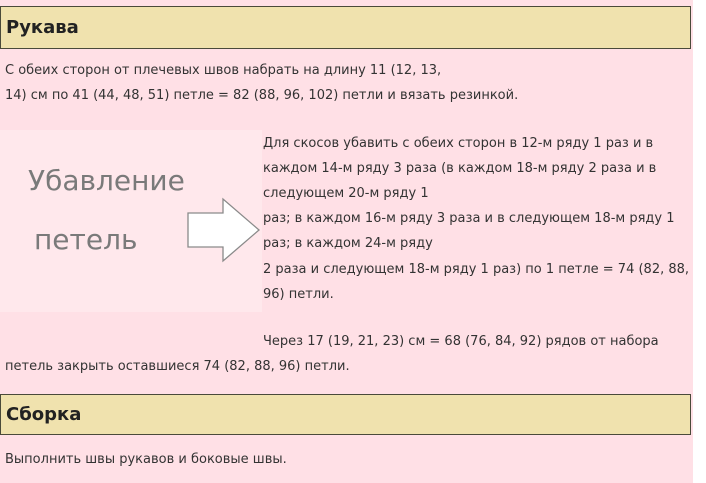 Image resolution: width=706 pixels, height=483 pixels. What do you see at coordinates (346, 193) in the screenshot?
I see `decrease-line-3: следующем 20-м ряду 1` at bounding box center [346, 193].